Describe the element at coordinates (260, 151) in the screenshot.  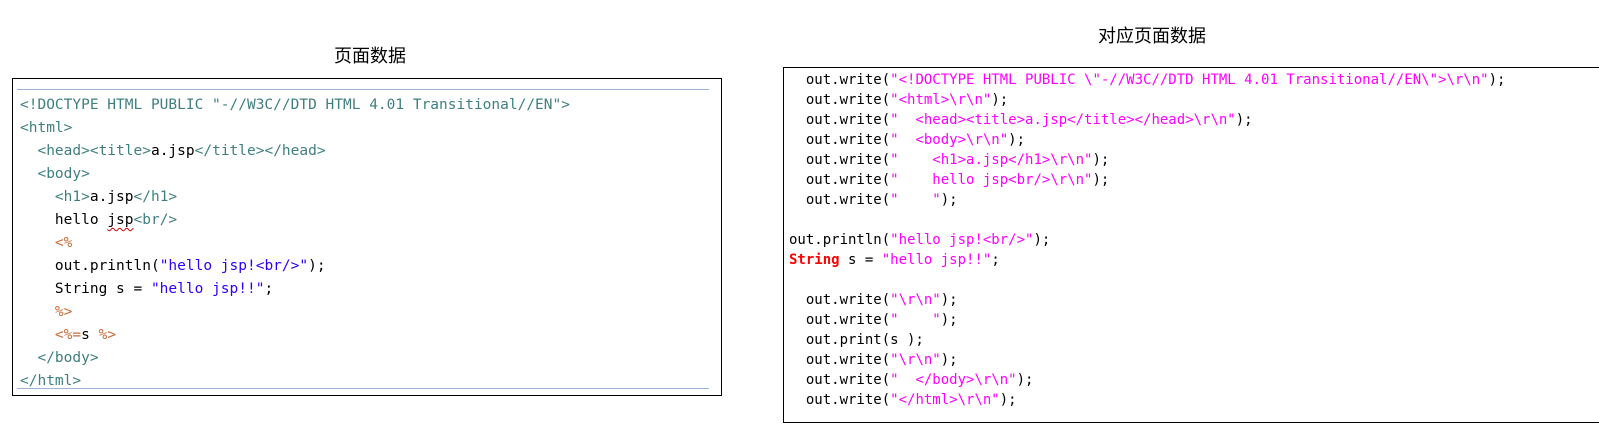
I see `code-token: </title></head>` at that location.